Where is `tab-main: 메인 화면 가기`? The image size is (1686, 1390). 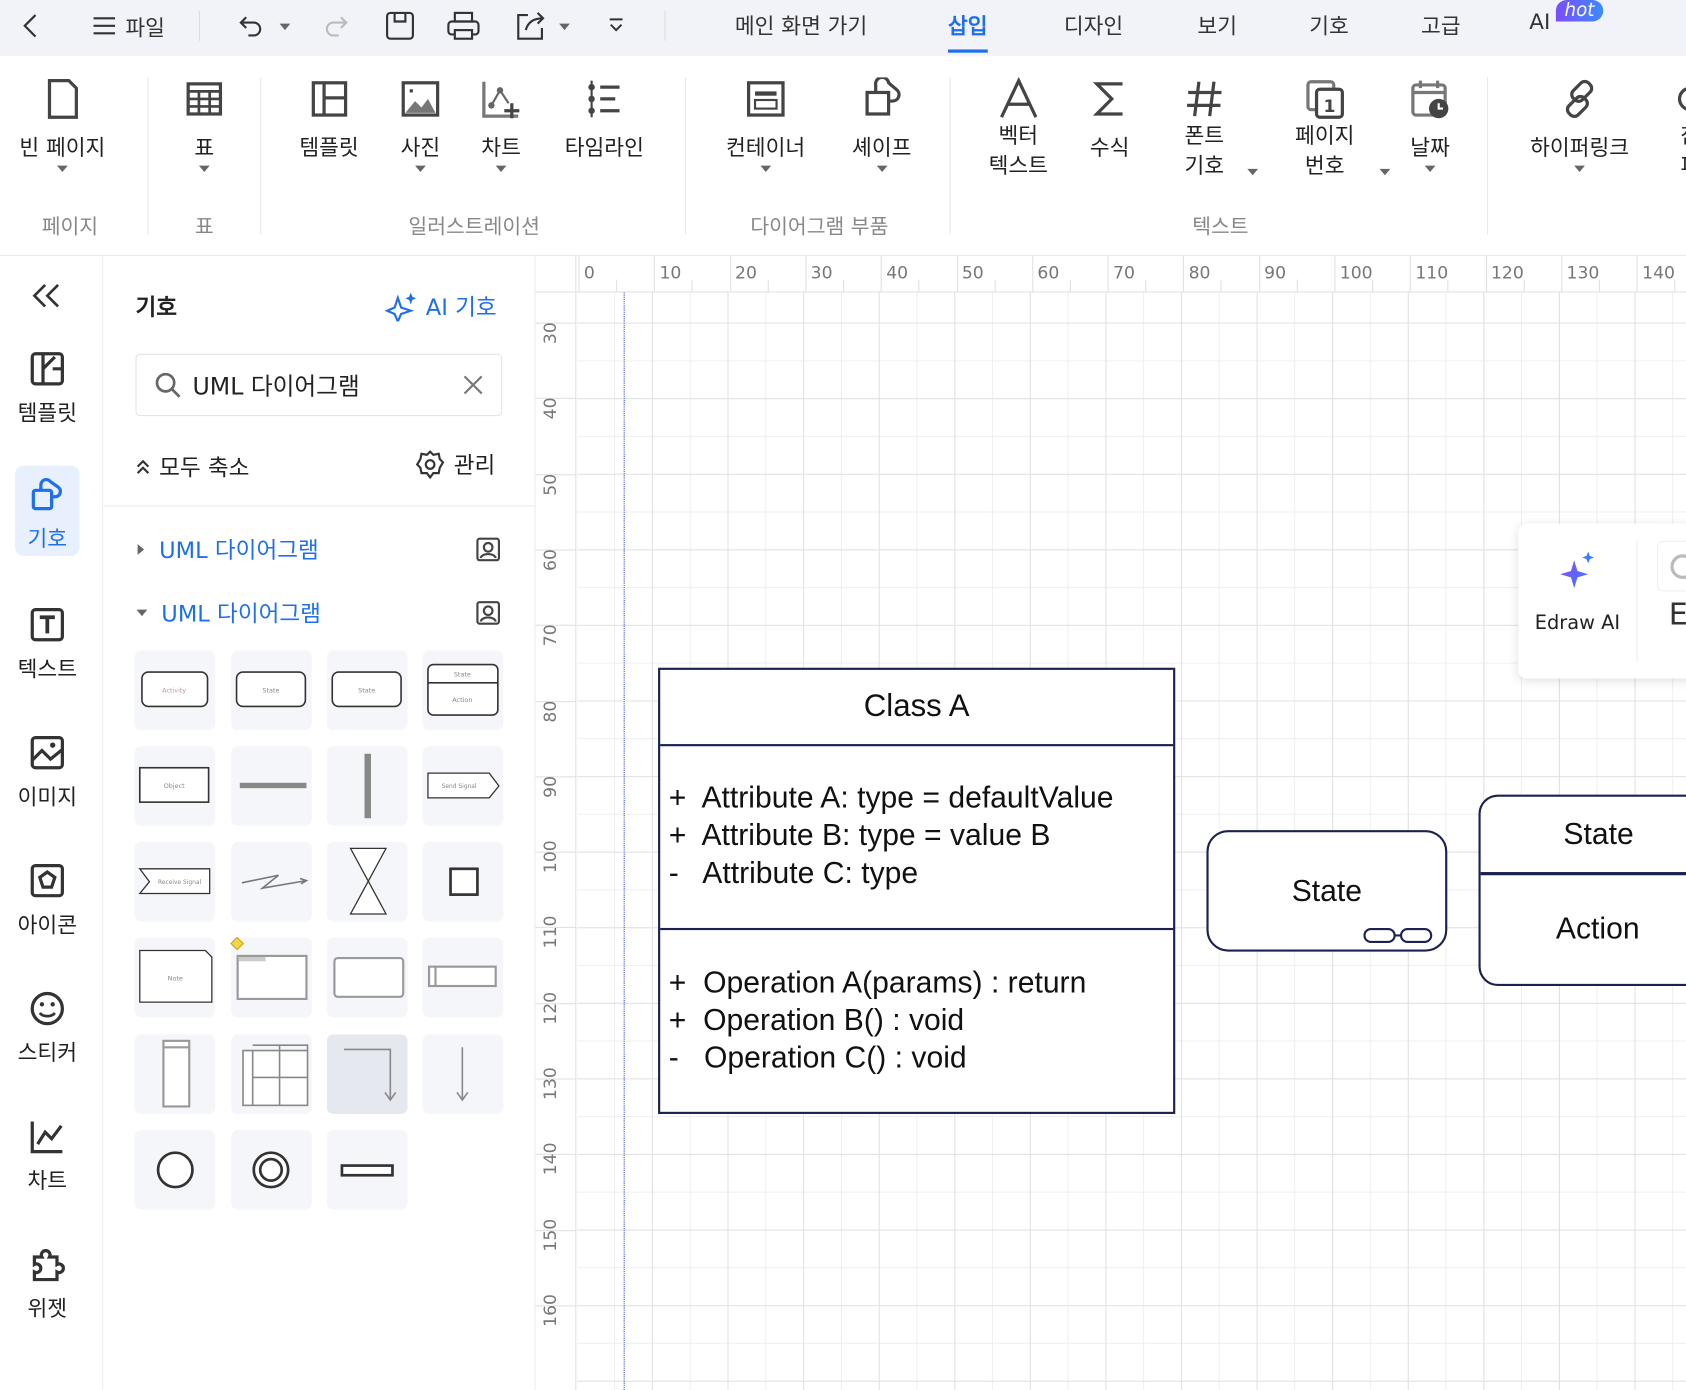
tab-main: 메인 화면 가기 is located at coordinates (801, 24).